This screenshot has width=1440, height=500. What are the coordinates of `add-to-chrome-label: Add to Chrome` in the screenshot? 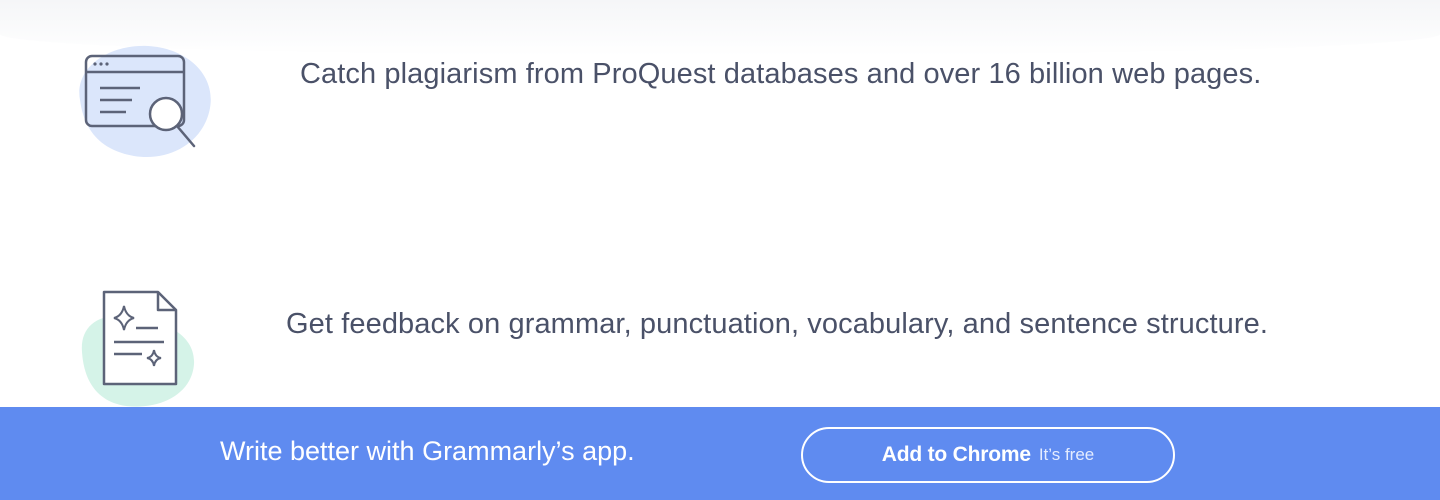 It's located at (956, 454).